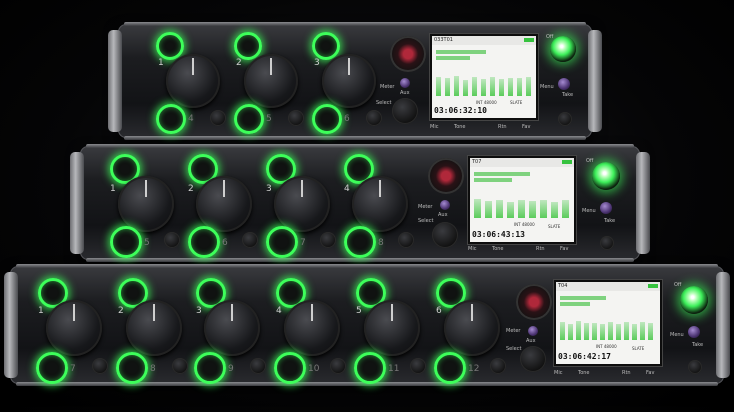  I want to click on lcd-screen: T07 INT 48000 SLATE 03:06:43:13, so click(522, 200).